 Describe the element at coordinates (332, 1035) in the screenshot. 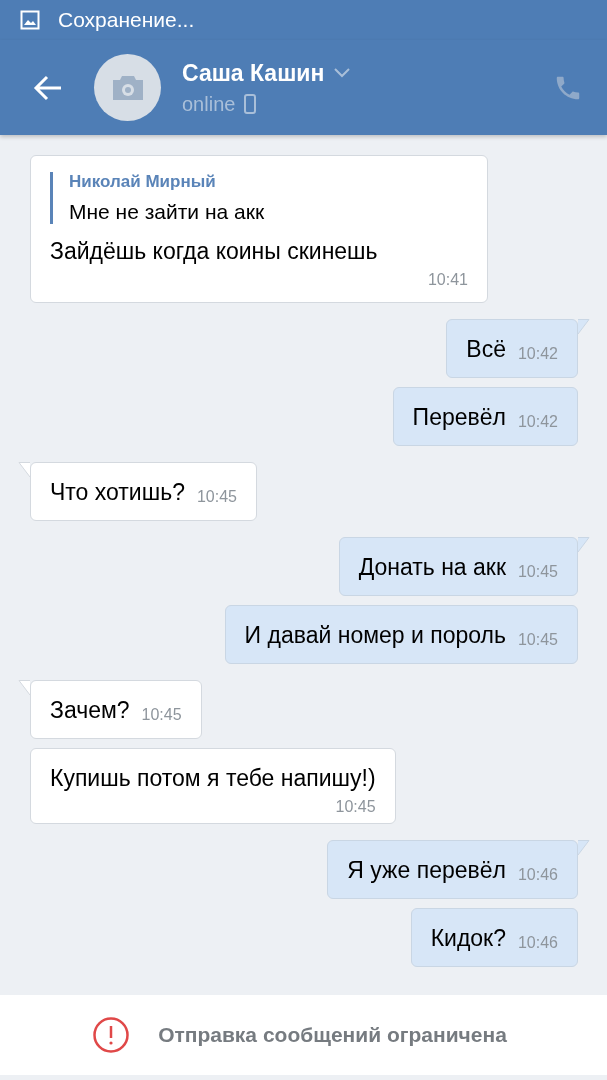

I see `restriction-notice: Отправка сообщений ограничена` at that location.